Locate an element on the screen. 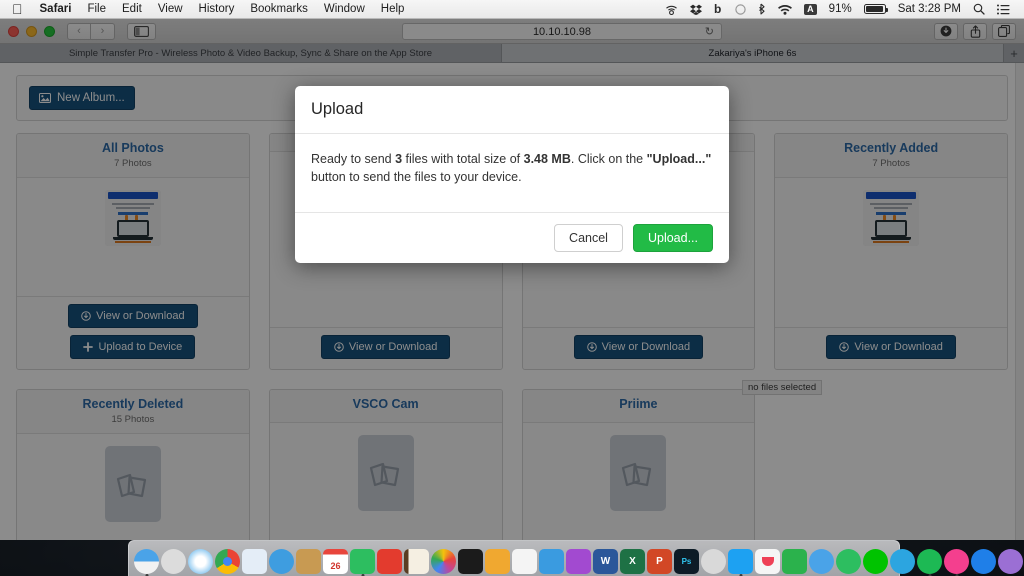  msg-file-count: 3 is located at coordinates (399, 159).